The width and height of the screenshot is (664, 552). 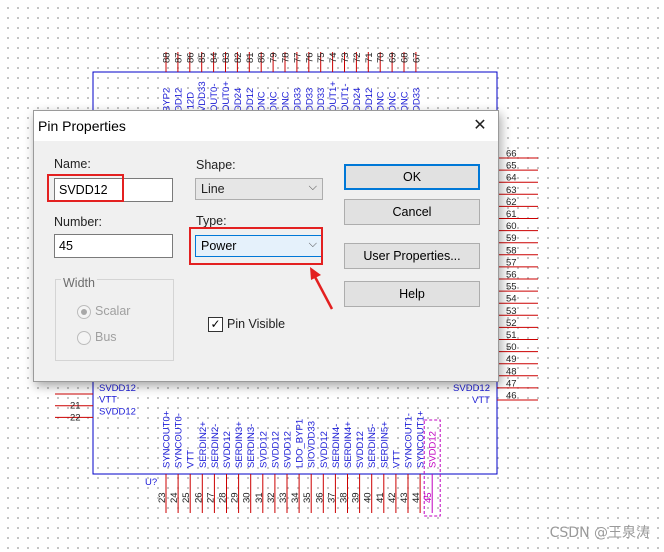 What do you see at coordinates (223, 497) in the screenshot?
I see `pin-number: 28` at bounding box center [223, 497].